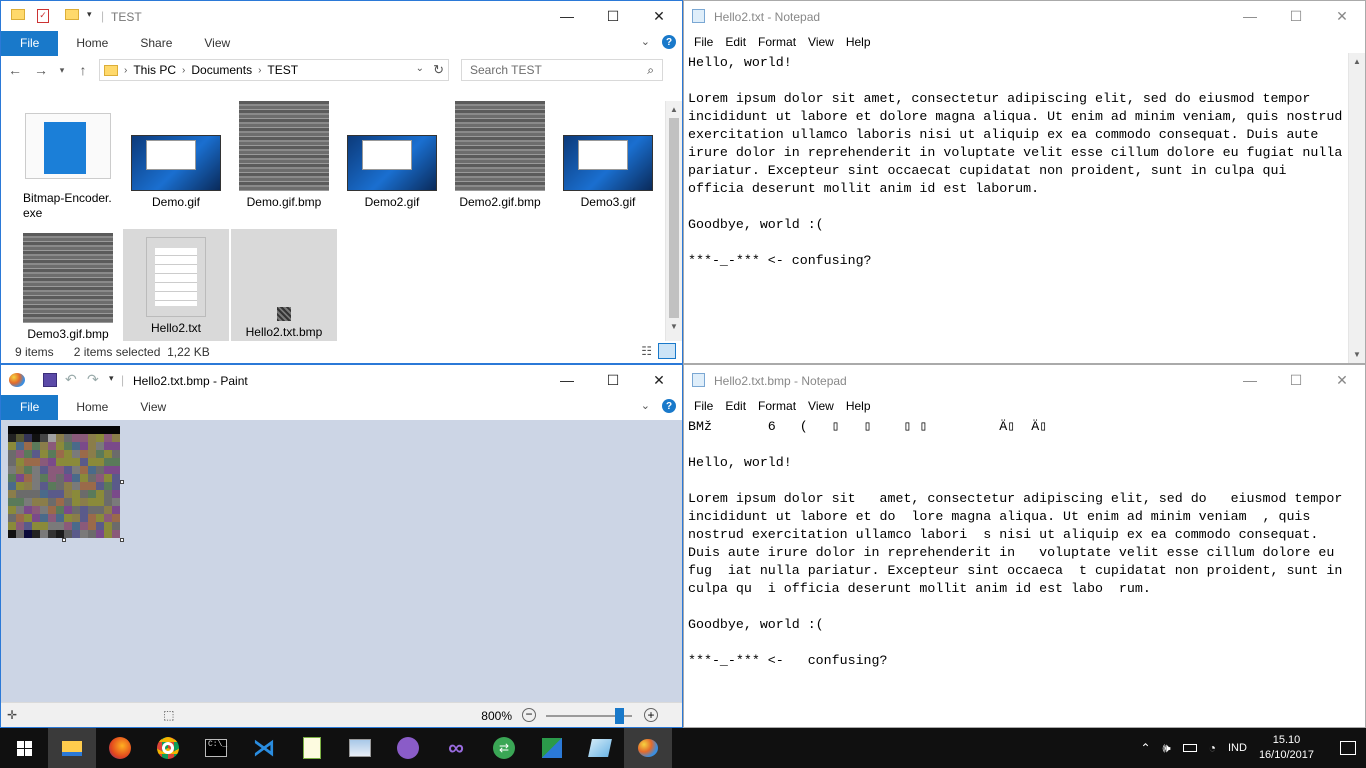  What do you see at coordinates (1167, 748) in the screenshot?
I see `volume-icon: 🕪` at bounding box center [1167, 748].